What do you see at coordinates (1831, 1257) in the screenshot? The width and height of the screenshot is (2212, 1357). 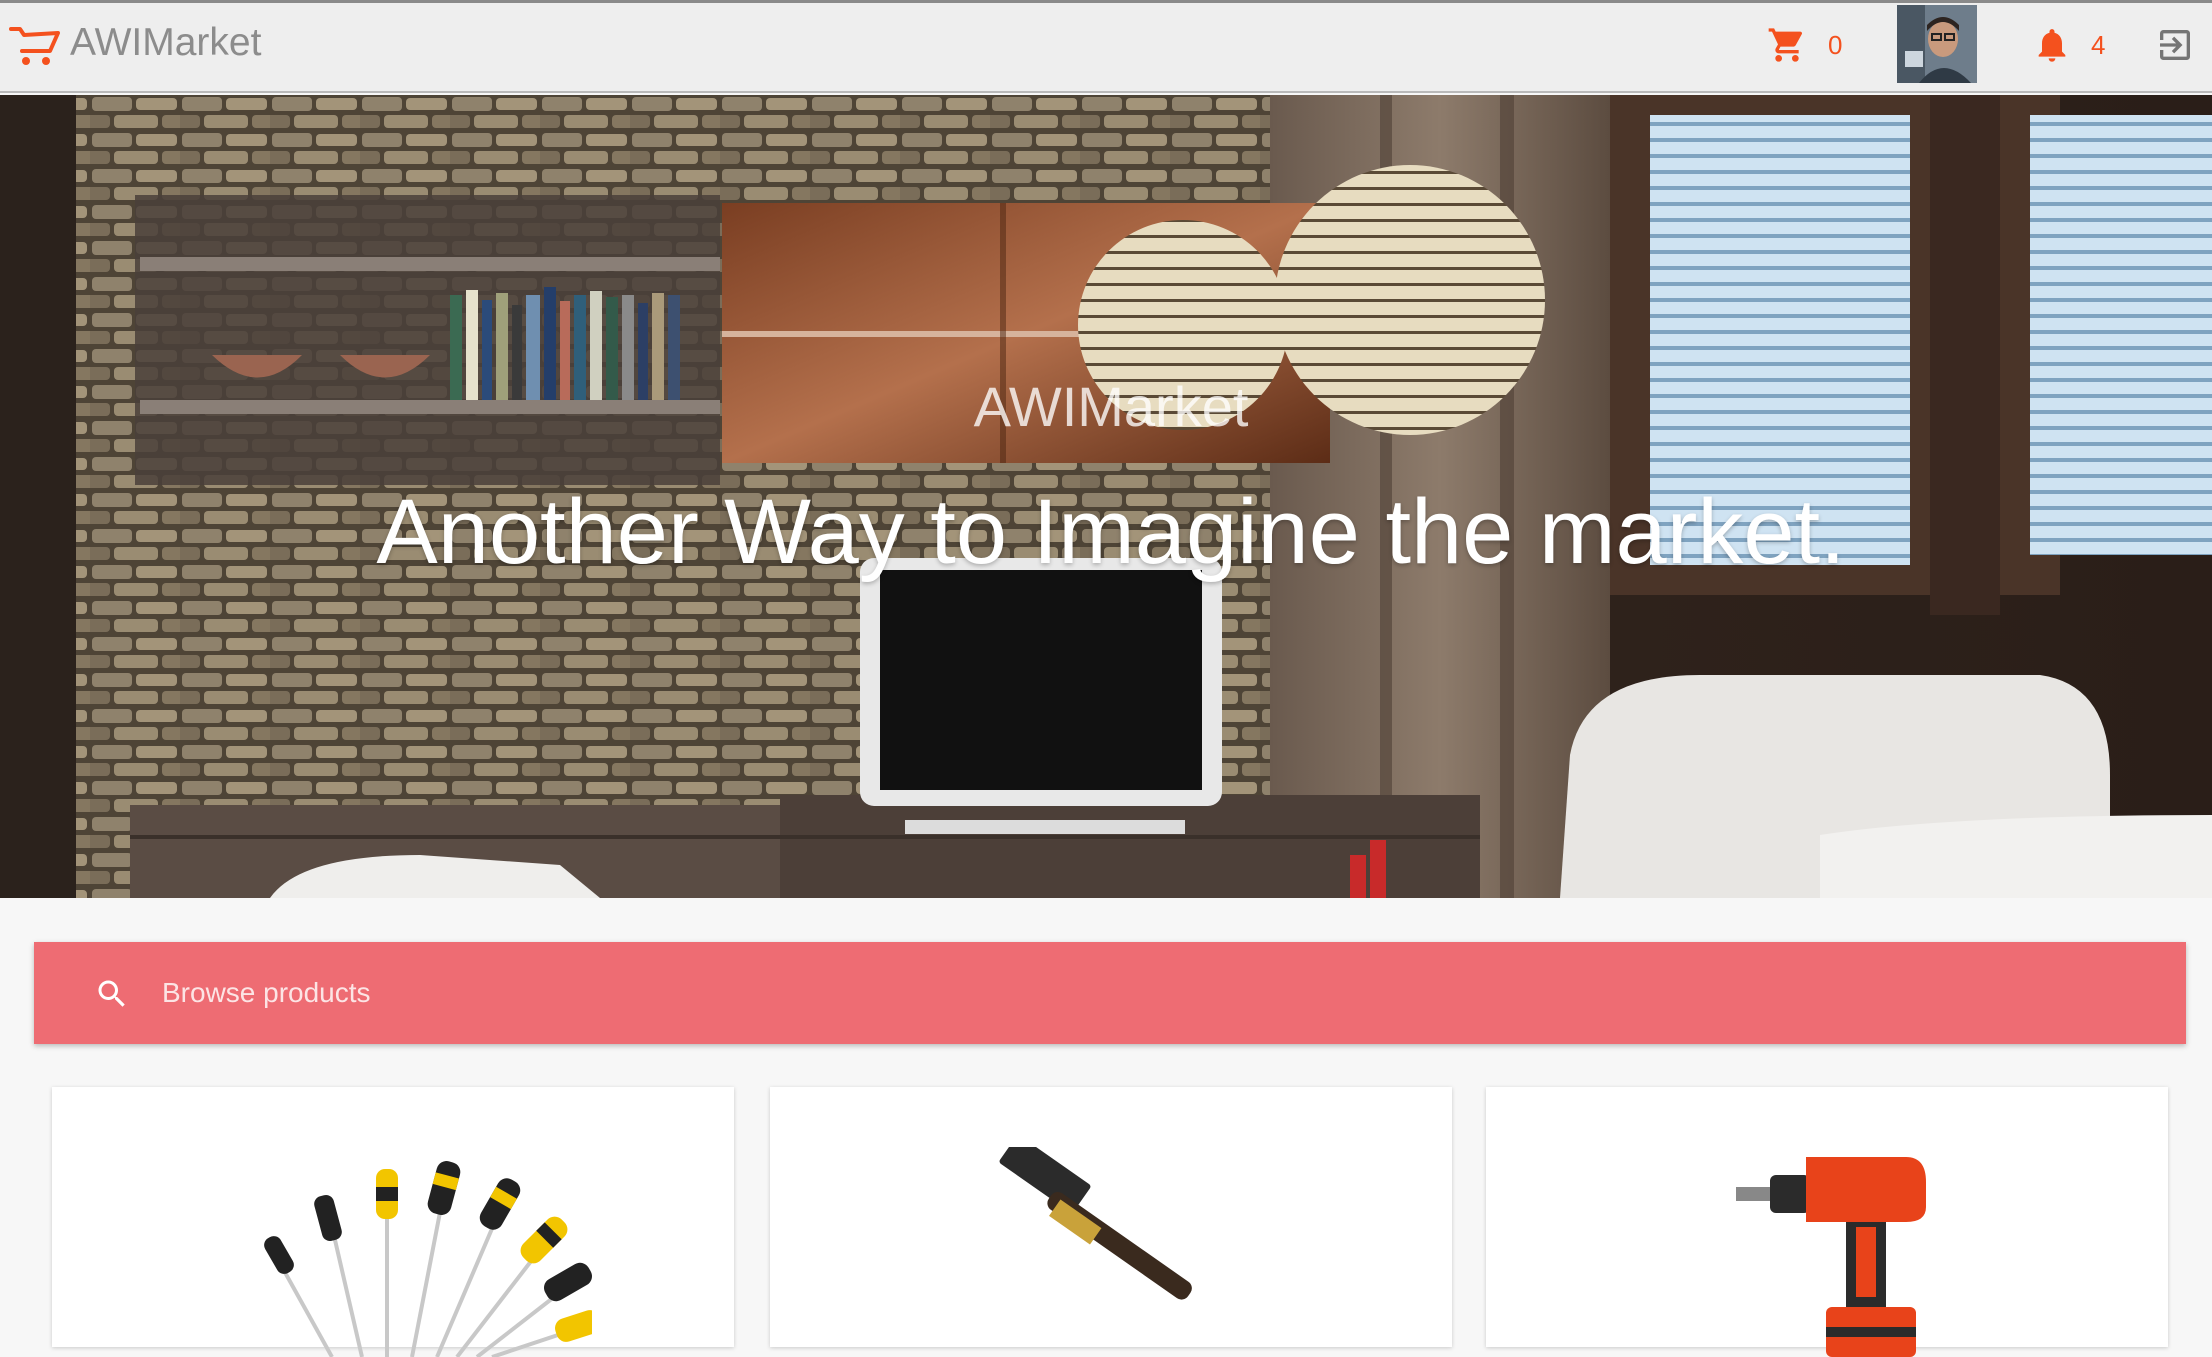 I see `power-drill-image` at bounding box center [1831, 1257].